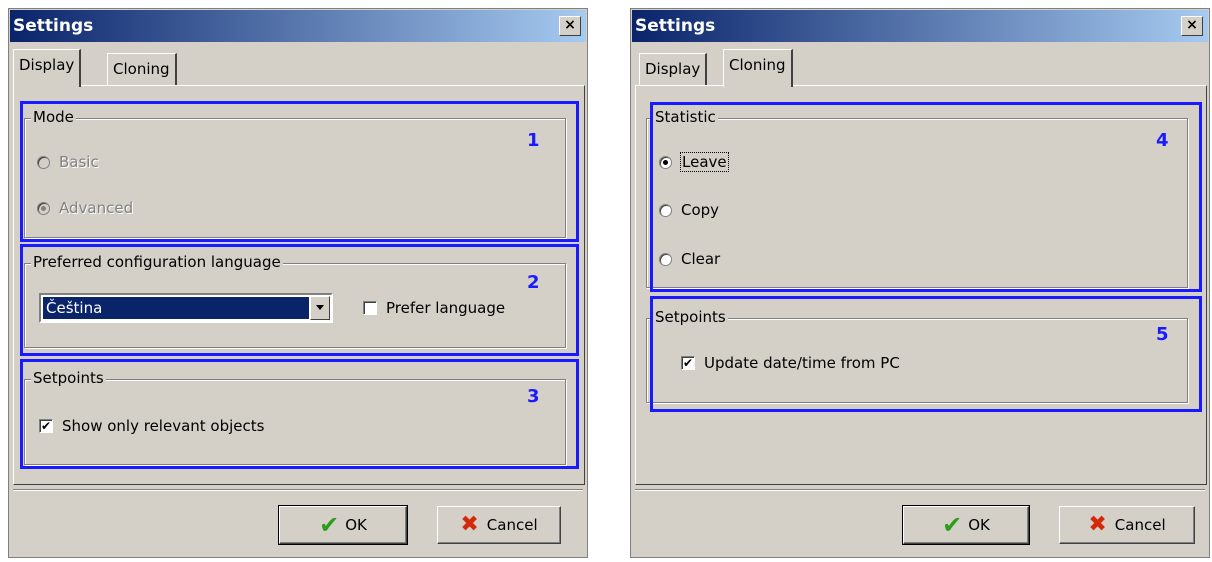  Describe the element at coordinates (1162, 334) in the screenshot. I see `marker-5: 5` at that location.